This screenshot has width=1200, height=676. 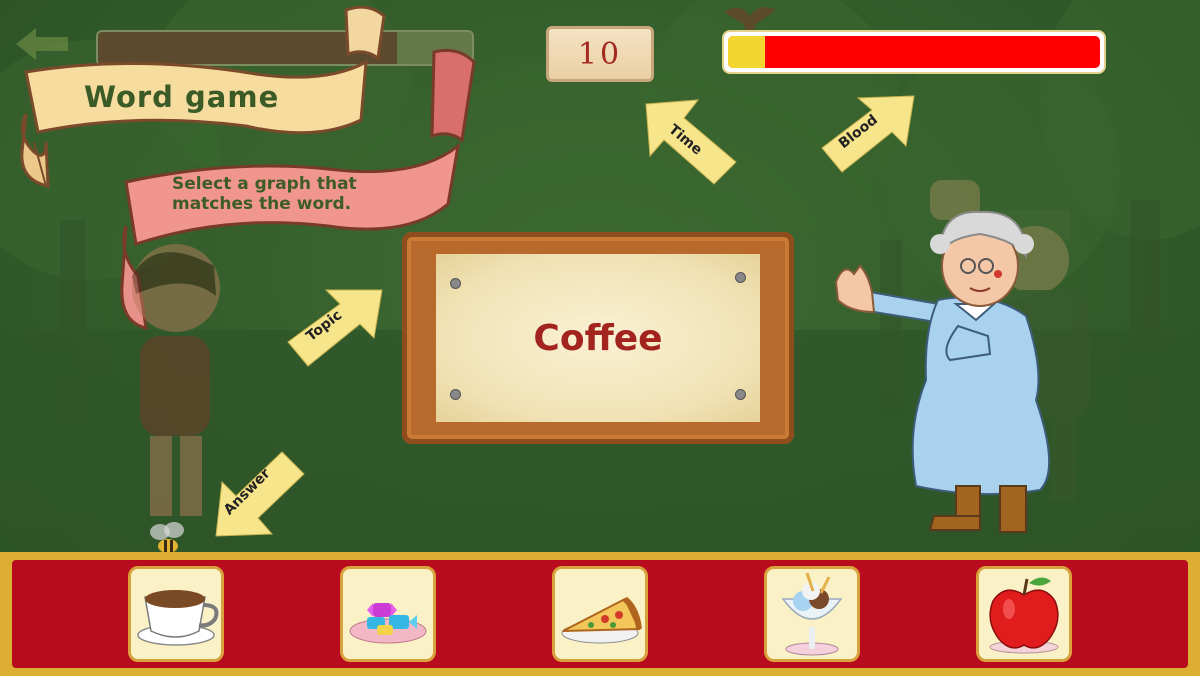 I want to click on answer-option-ice-cream, so click(x=812, y=614).